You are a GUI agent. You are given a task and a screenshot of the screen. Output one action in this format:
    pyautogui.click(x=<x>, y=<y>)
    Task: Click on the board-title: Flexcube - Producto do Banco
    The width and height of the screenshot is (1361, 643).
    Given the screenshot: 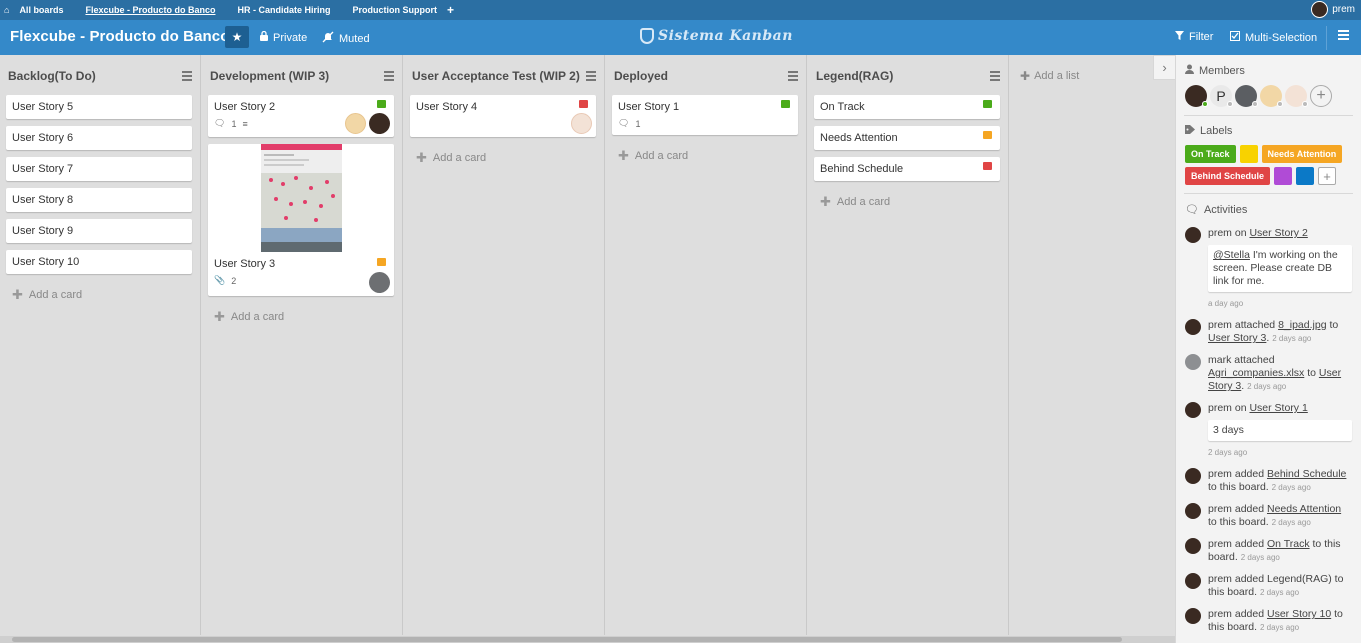 What is the action you would take?
    pyautogui.click(x=120, y=36)
    